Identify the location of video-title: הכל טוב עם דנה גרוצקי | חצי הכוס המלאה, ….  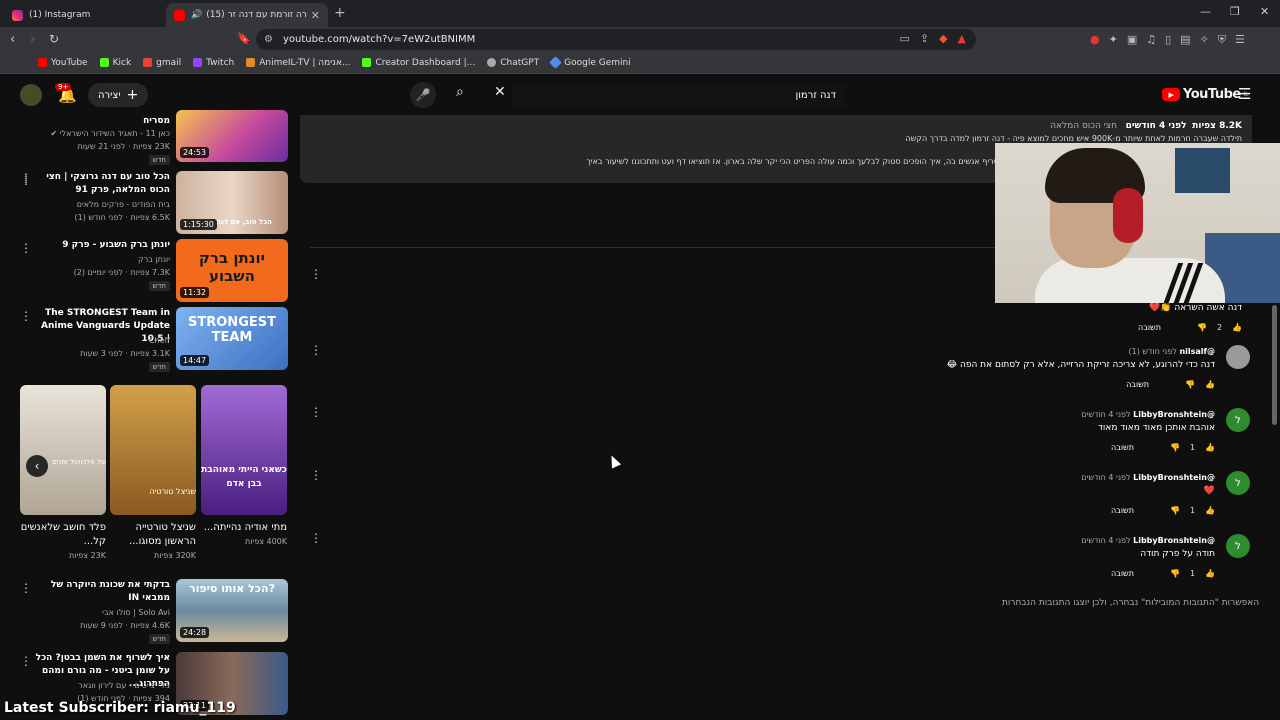
(101, 184).